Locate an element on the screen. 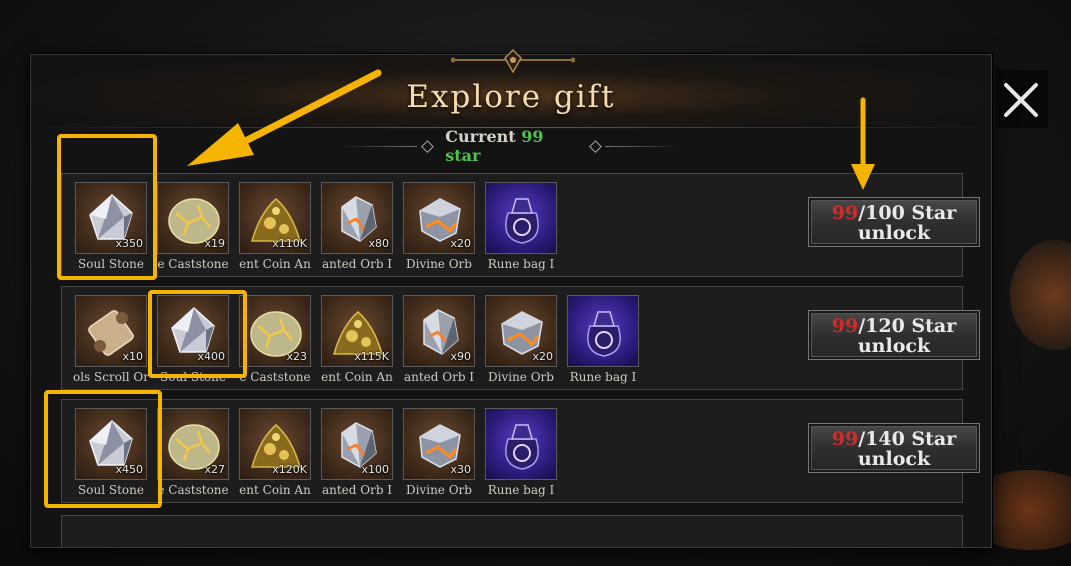  star-progress: 99/100 Star is located at coordinates (894, 213).